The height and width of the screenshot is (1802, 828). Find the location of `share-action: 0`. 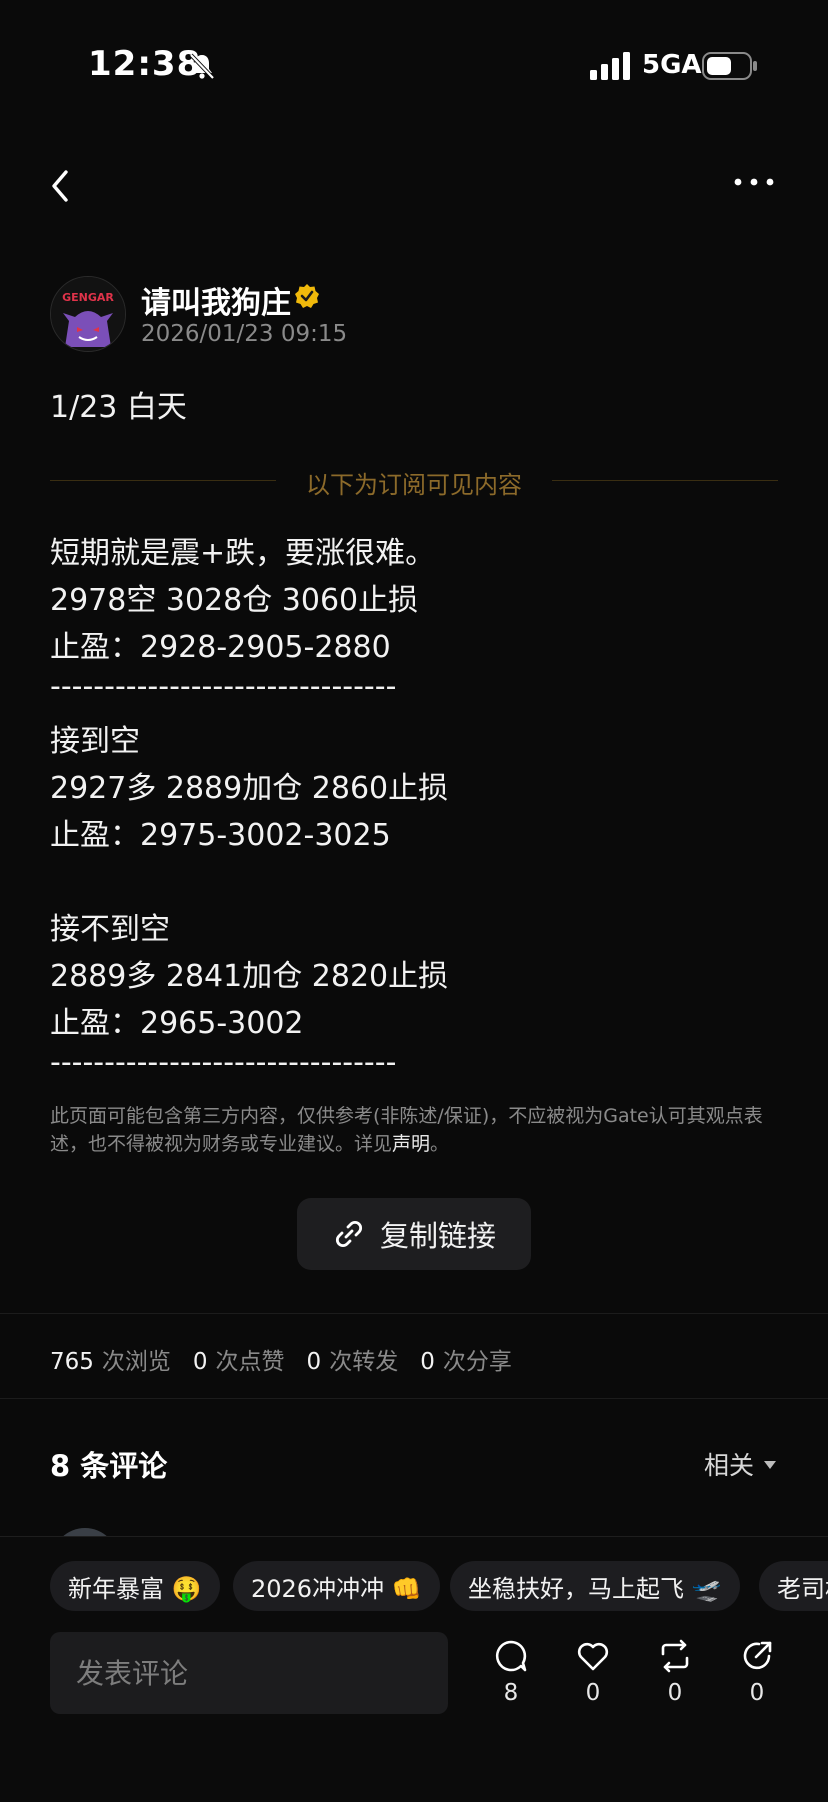

share-action: 0 is located at coordinates (757, 1672).